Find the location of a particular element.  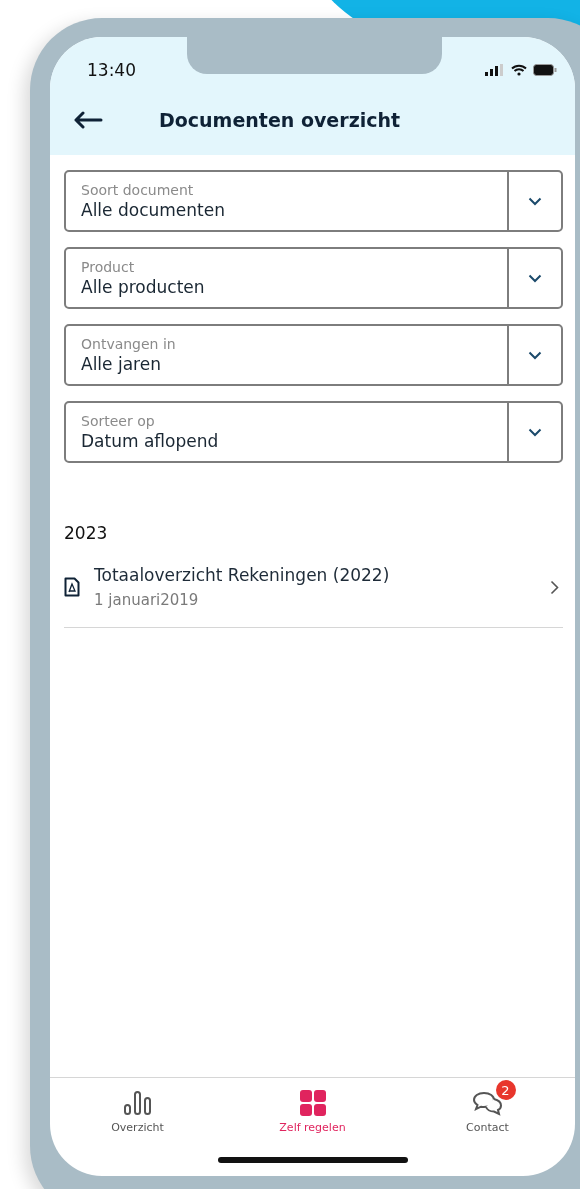

pdf-file-icon is located at coordinates (72, 587).